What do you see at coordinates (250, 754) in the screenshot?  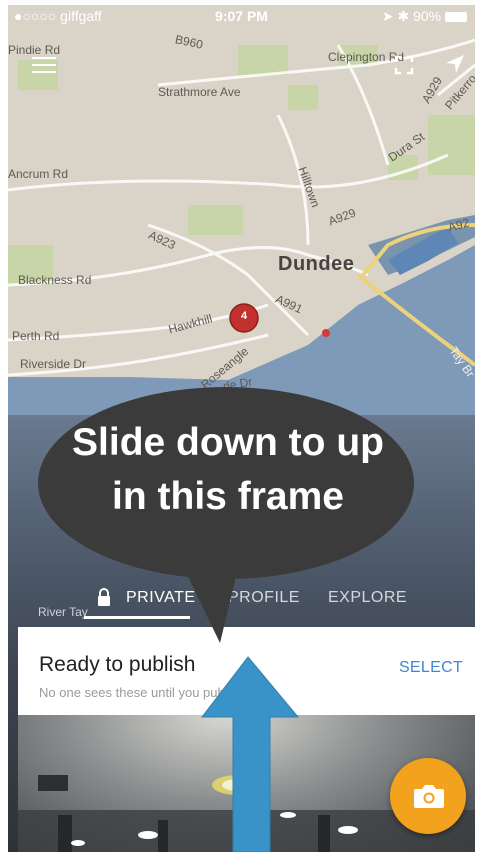 I see `swipe-up-arrow-icon` at bounding box center [250, 754].